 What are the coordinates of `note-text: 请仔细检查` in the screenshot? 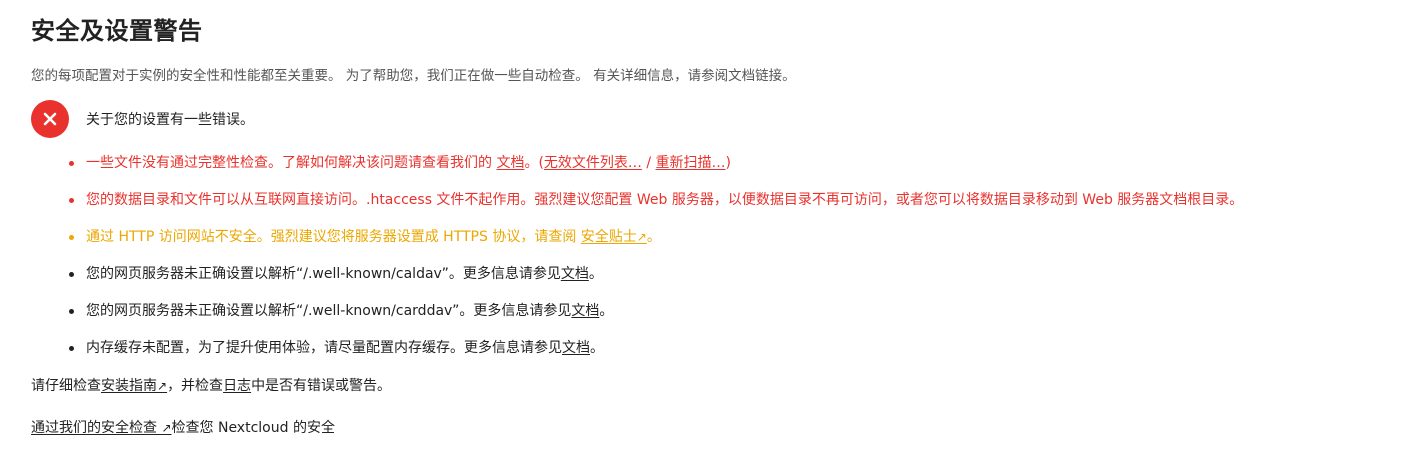 It's located at (66, 386).